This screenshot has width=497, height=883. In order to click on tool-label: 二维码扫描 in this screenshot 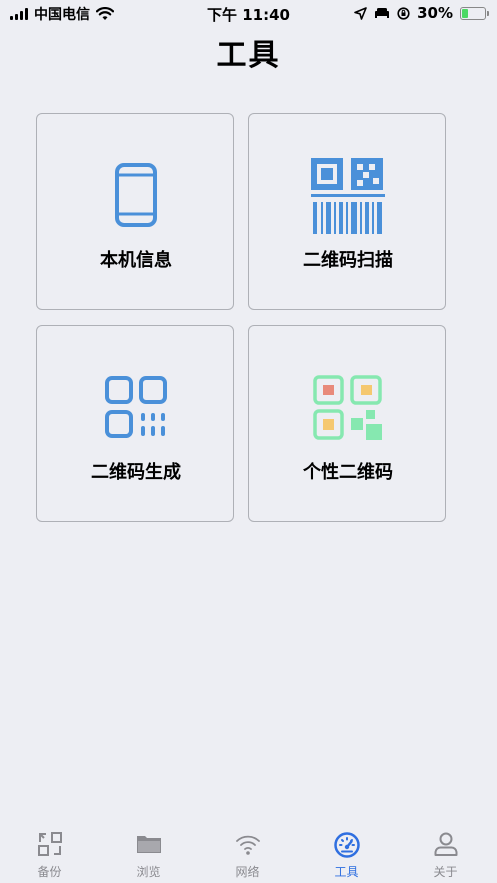, I will do `click(348, 260)`.